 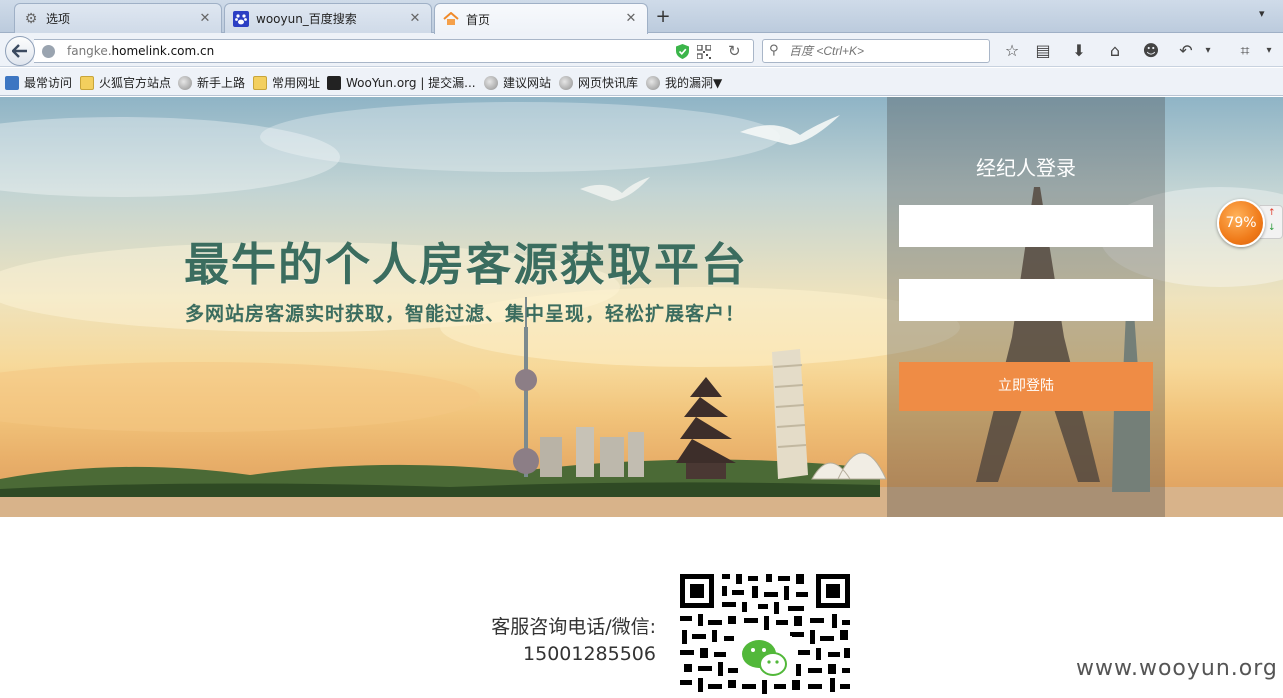 I want to click on search-bar: ⚲, so click(x=876, y=51).